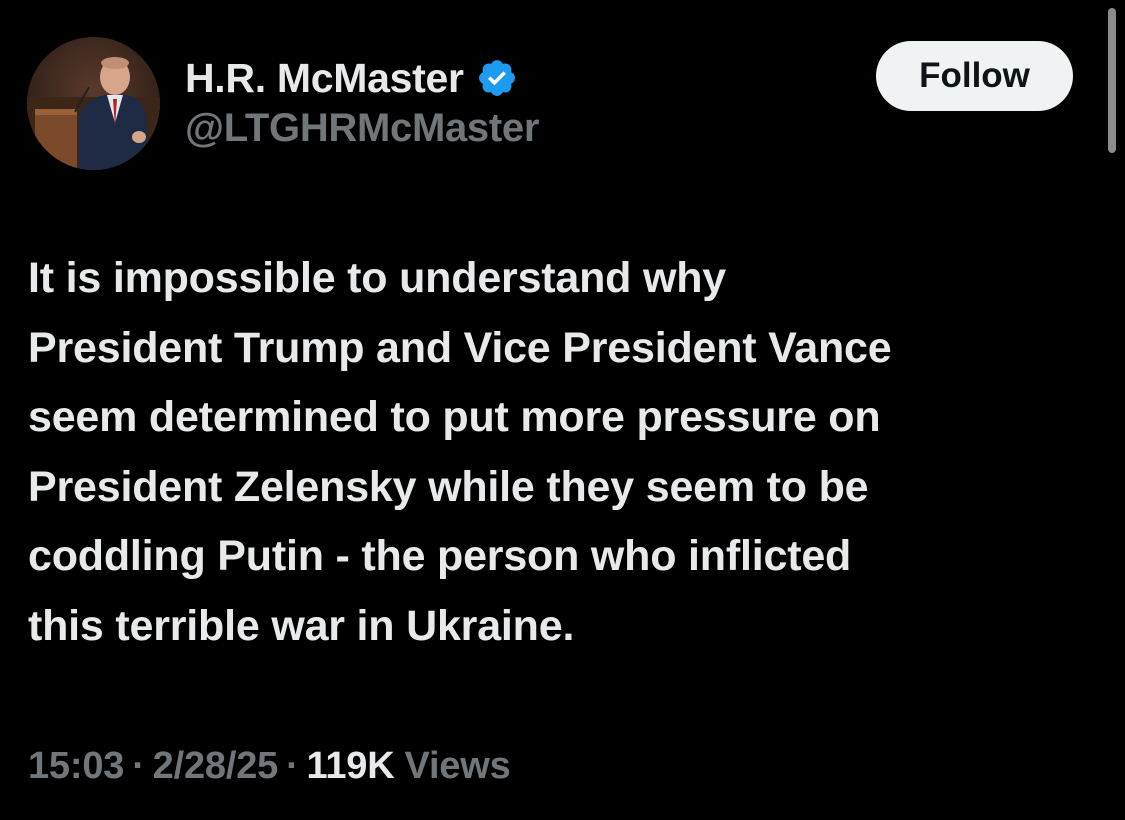 This screenshot has width=1125, height=820. What do you see at coordinates (974, 76) in the screenshot?
I see `follow-button: Follow` at bounding box center [974, 76].